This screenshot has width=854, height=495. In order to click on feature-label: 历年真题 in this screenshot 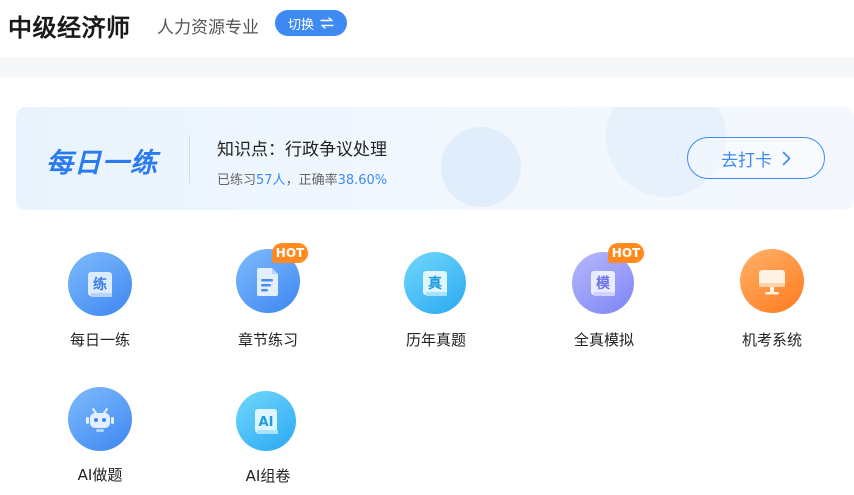, I will do `click(435, 340)`.